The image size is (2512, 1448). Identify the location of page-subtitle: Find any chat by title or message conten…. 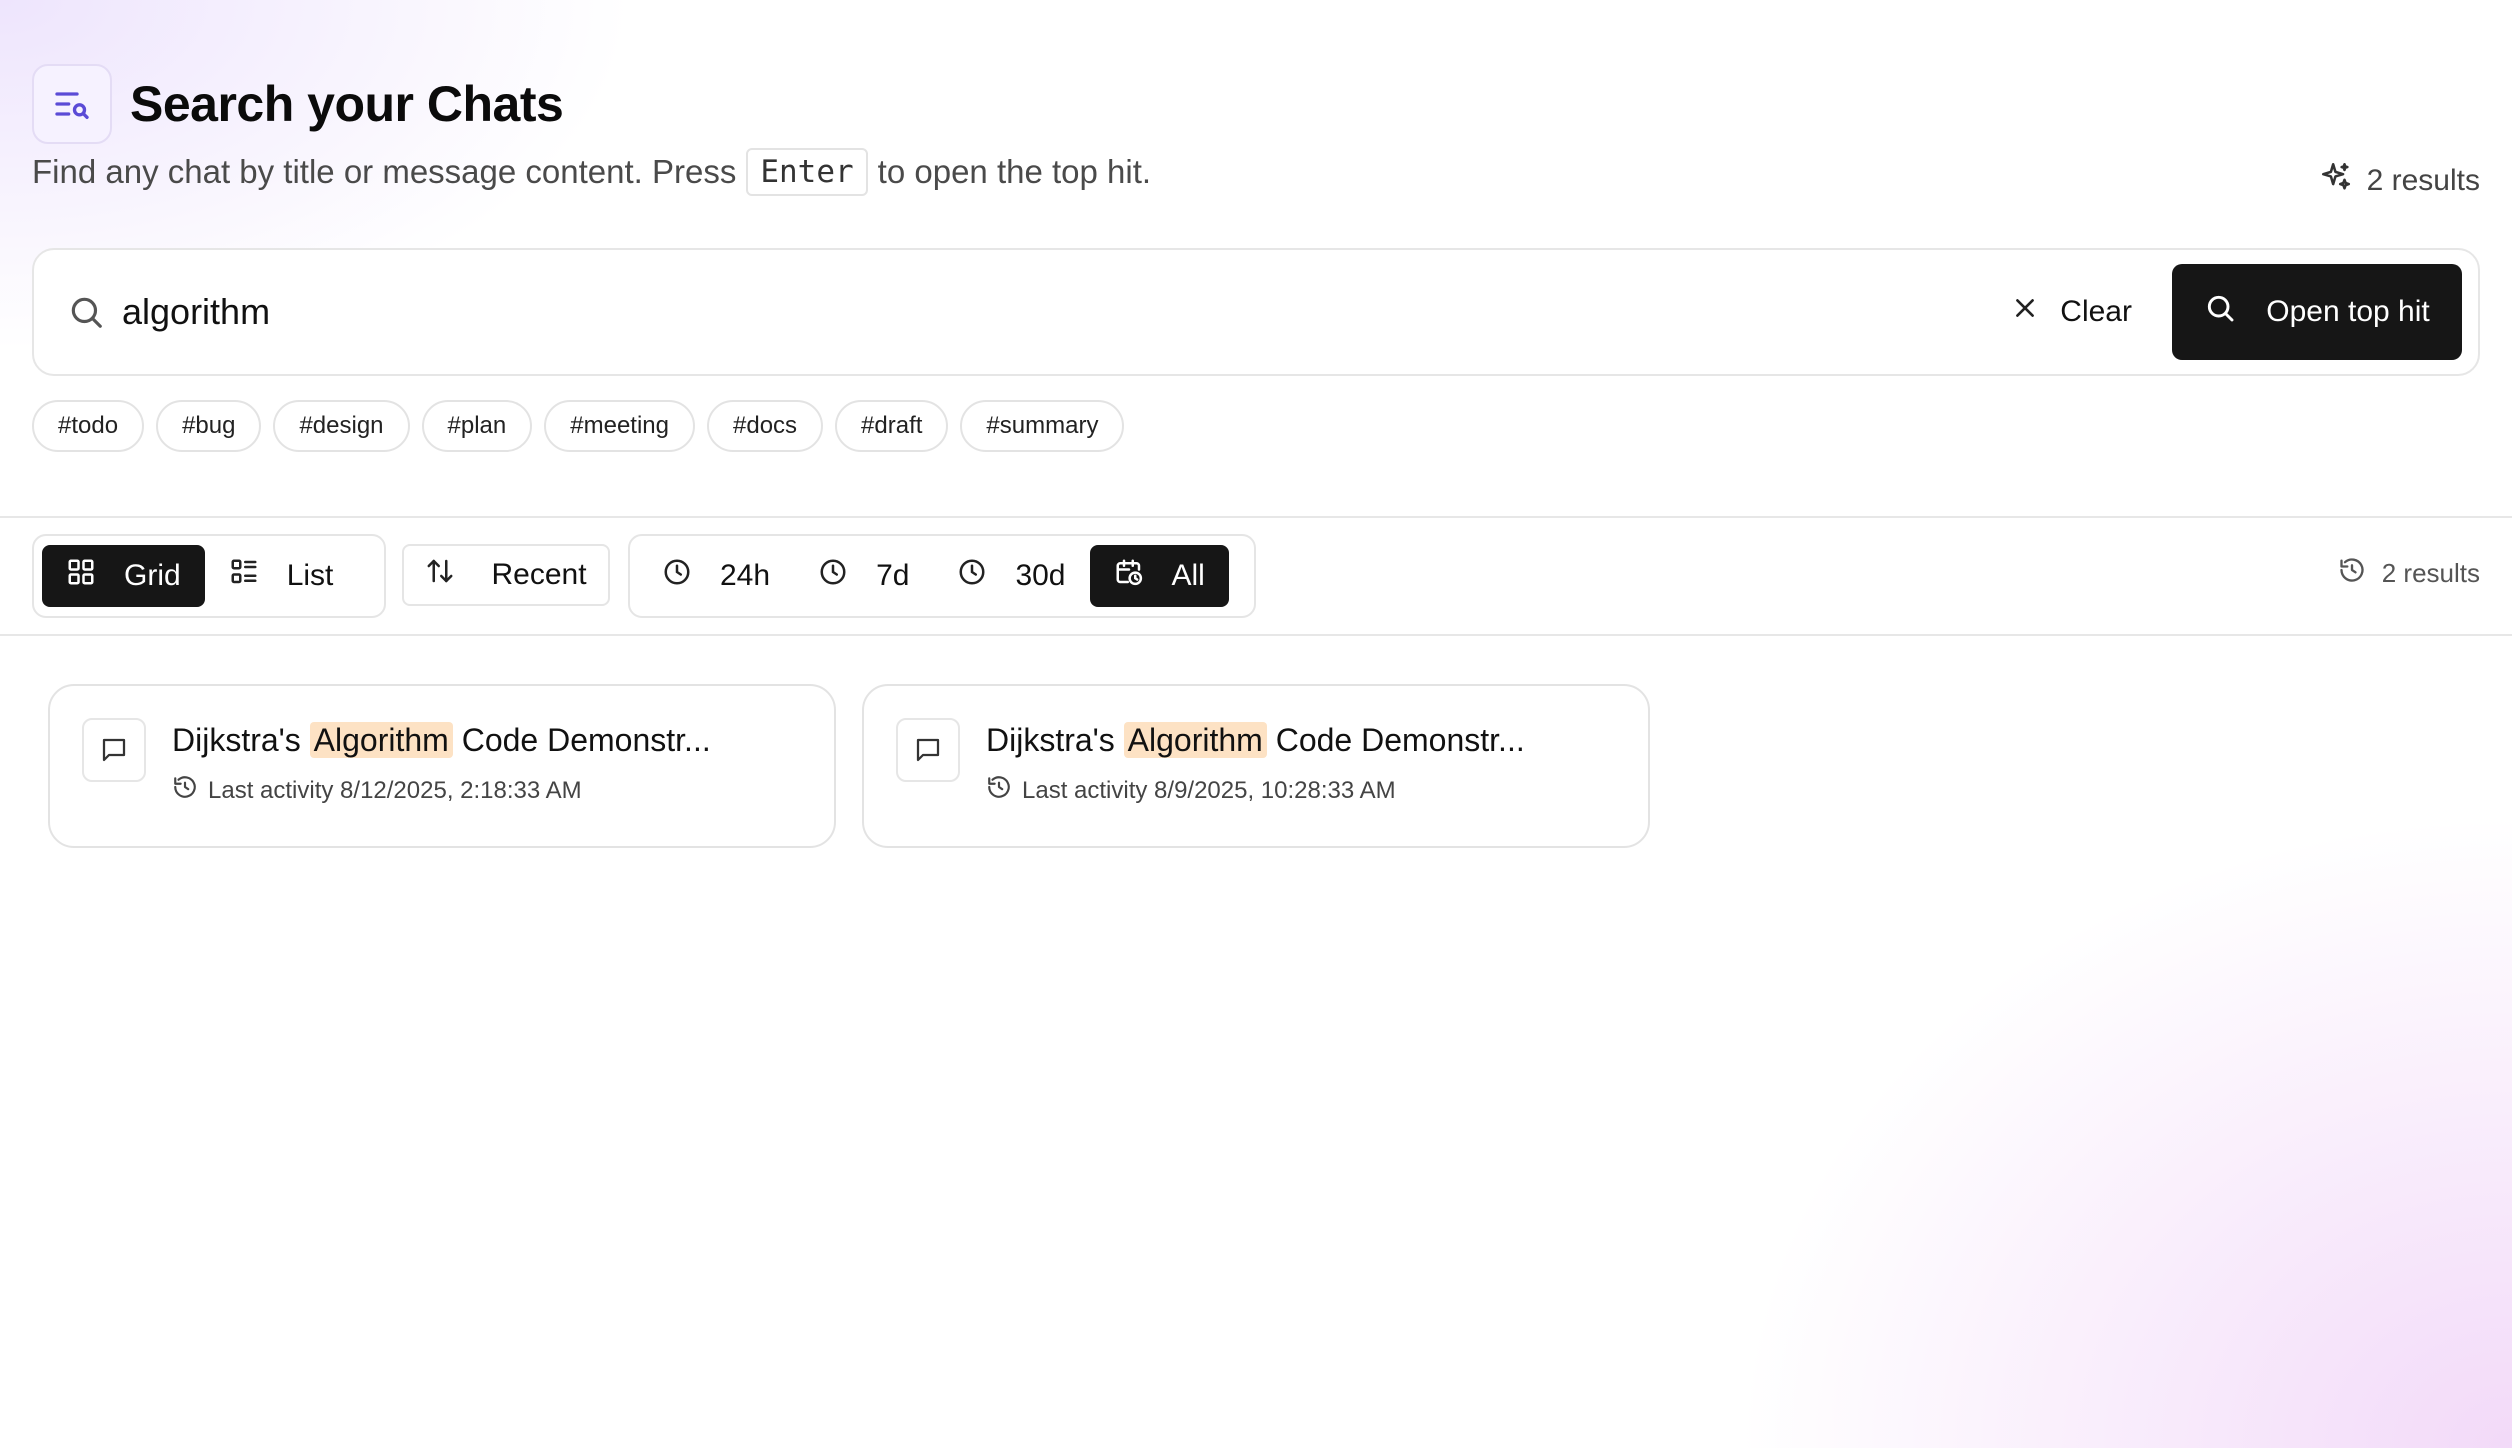
(591, 172).